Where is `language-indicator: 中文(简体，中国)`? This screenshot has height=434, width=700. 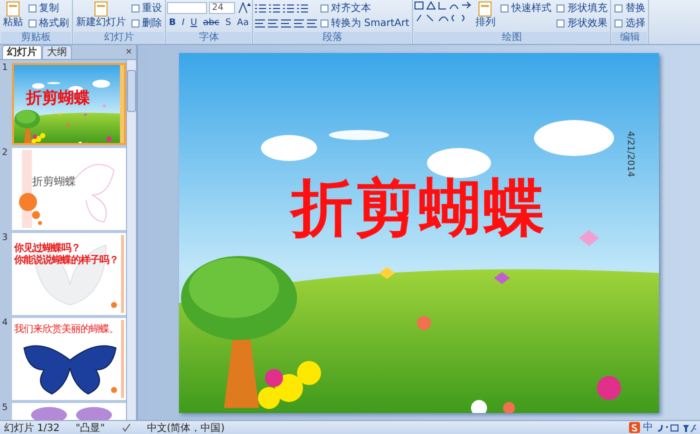
language-indicator: 中文(简体，中国) is located at coordinates (185, 428).